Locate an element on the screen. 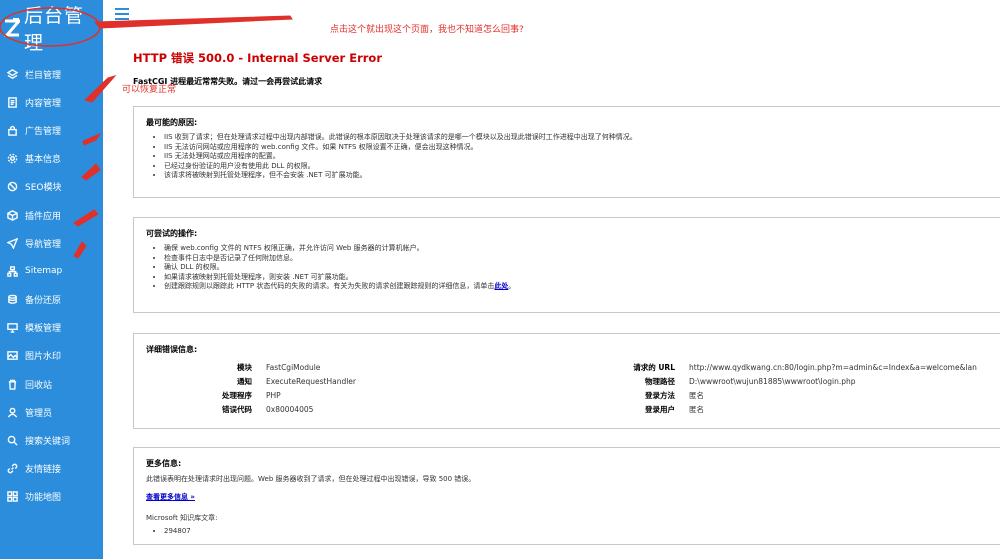 The width and height of the screenshot is (1000, 559). sidebar-item: 基本信息 is located at coordinates (51, 159).